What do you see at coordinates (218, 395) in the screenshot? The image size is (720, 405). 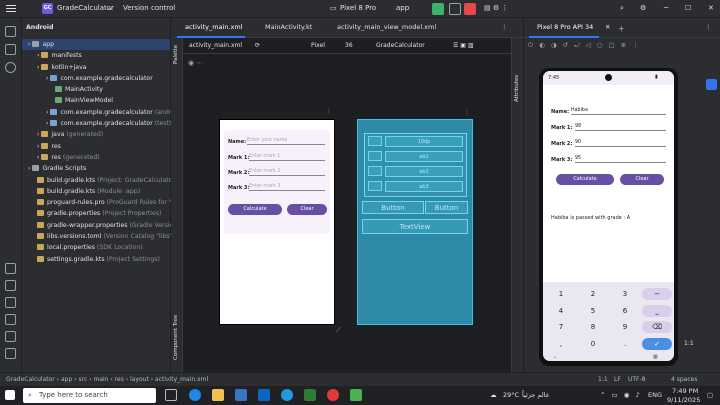 I see `file-explorer-icon` at bounding box center [218, 395].